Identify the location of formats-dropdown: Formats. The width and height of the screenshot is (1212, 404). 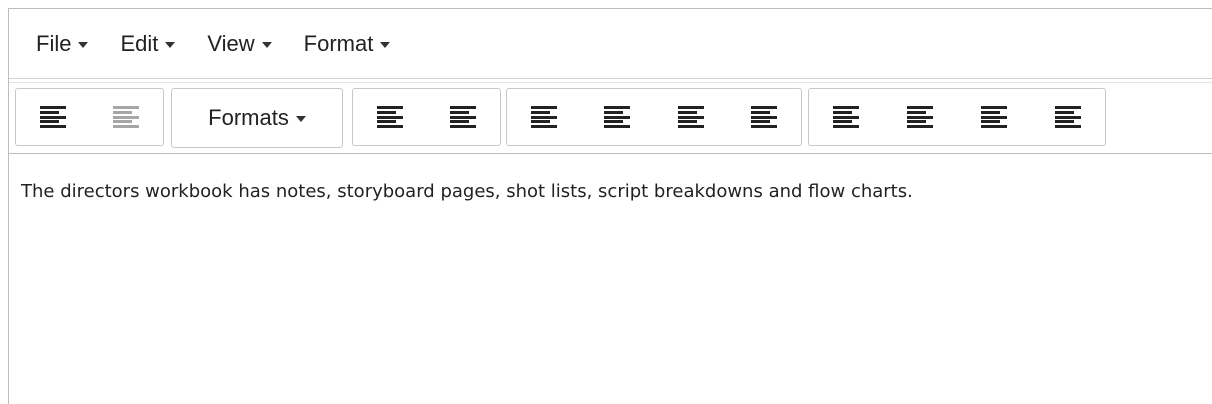
(257, 118).